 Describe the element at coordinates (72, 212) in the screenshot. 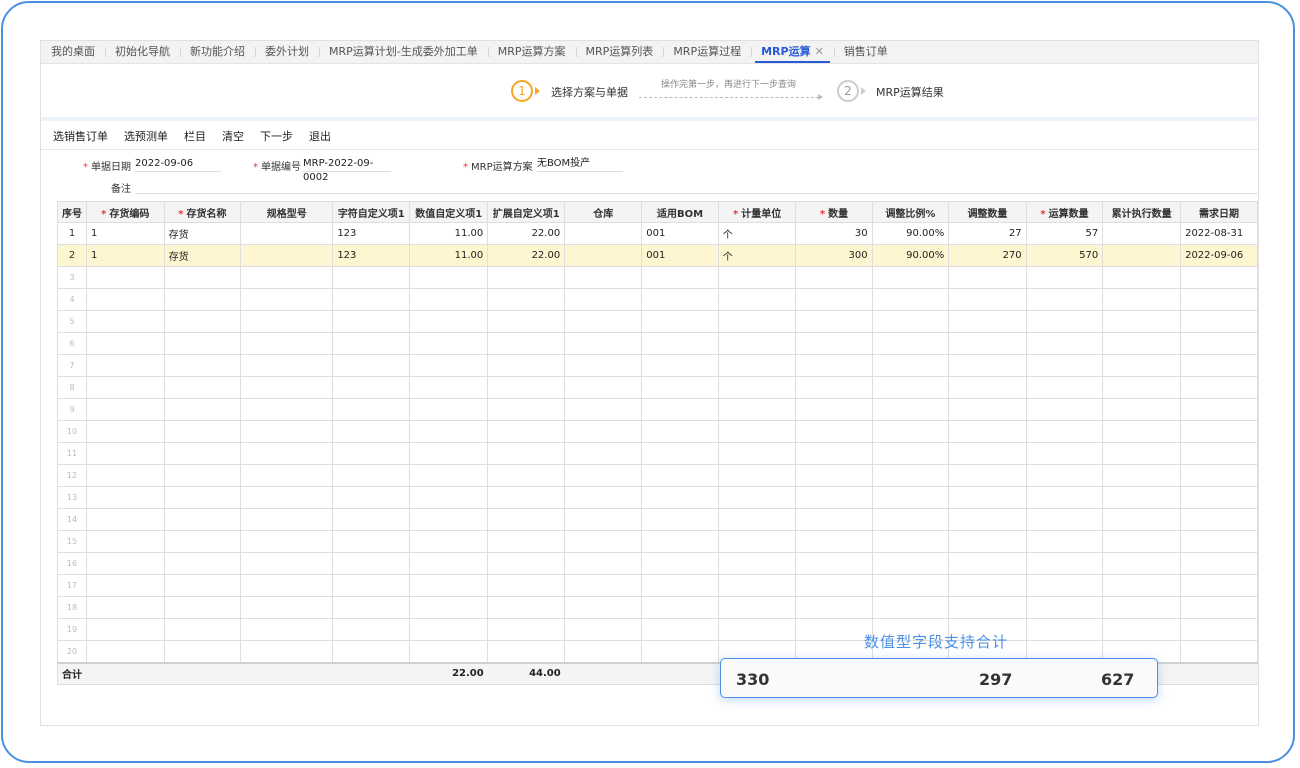

I see `column-header: 序号` at that location.